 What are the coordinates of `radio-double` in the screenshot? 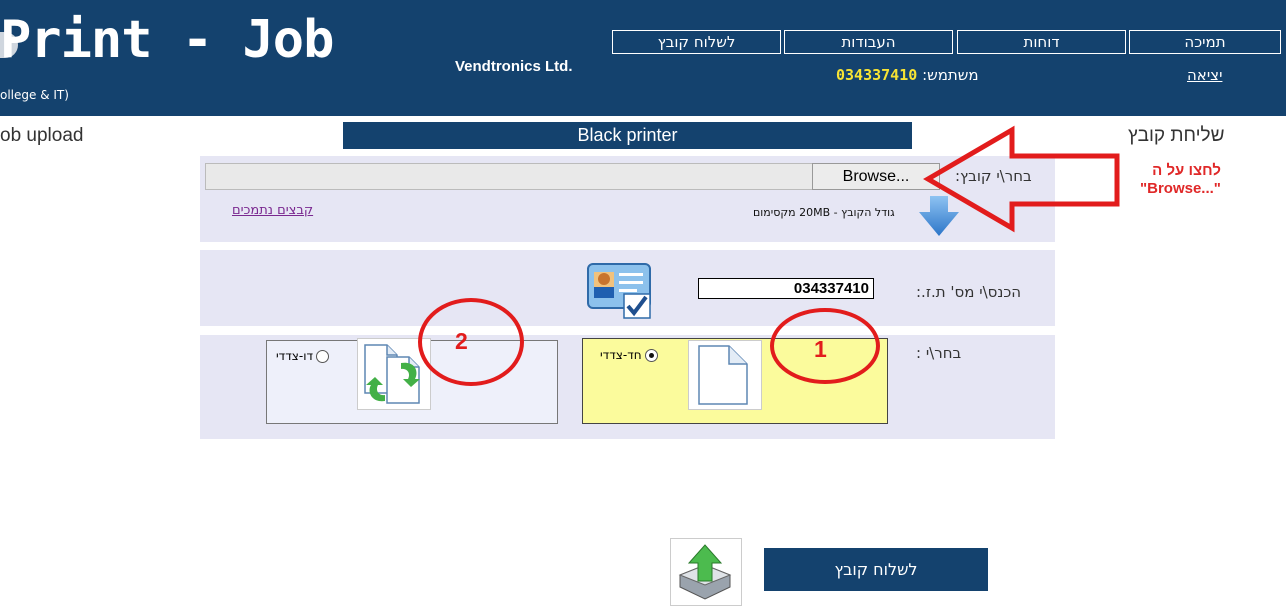 It's located at (323, 356).